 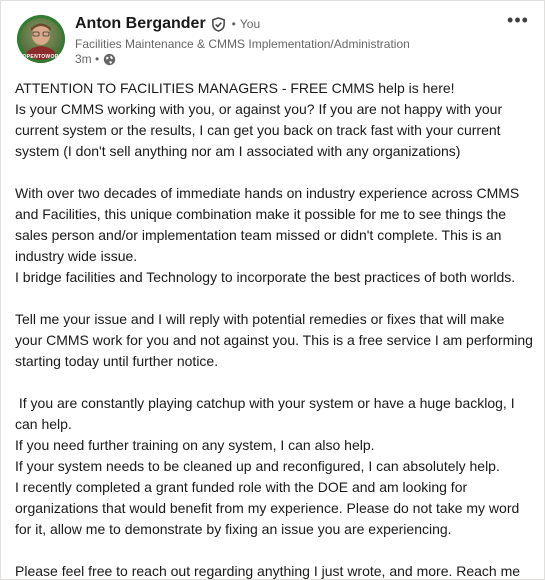 What do you see at coordinates (41, 39) in the screenshot?
I see `author-avatar: #OPENTOWORK` at bounding box center [41, 39].